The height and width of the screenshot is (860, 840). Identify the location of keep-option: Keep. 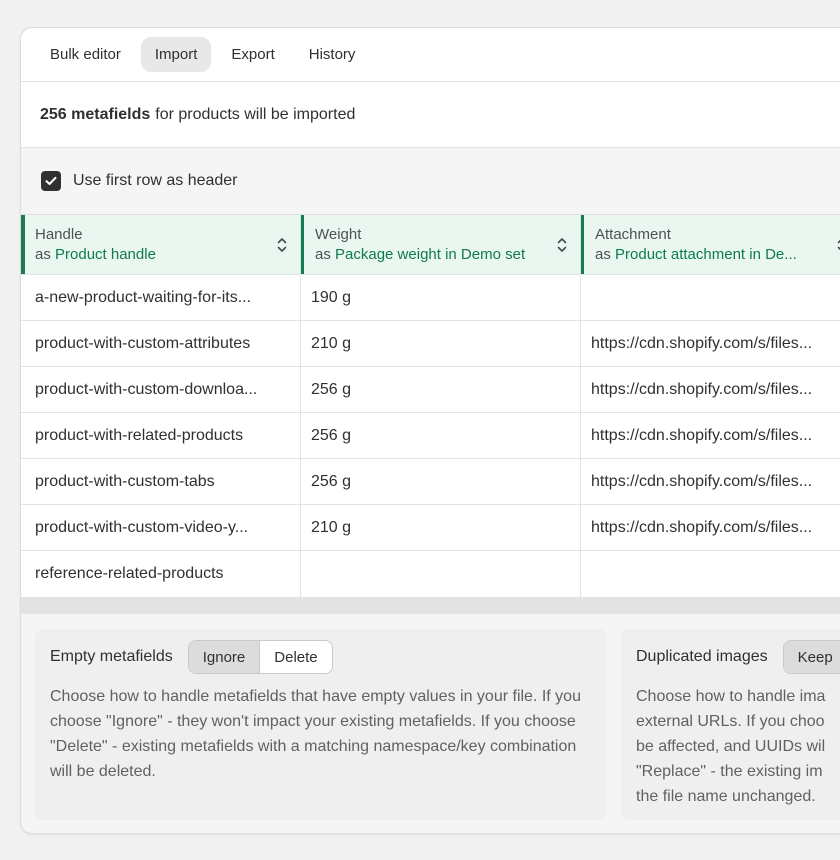
(811, 657).